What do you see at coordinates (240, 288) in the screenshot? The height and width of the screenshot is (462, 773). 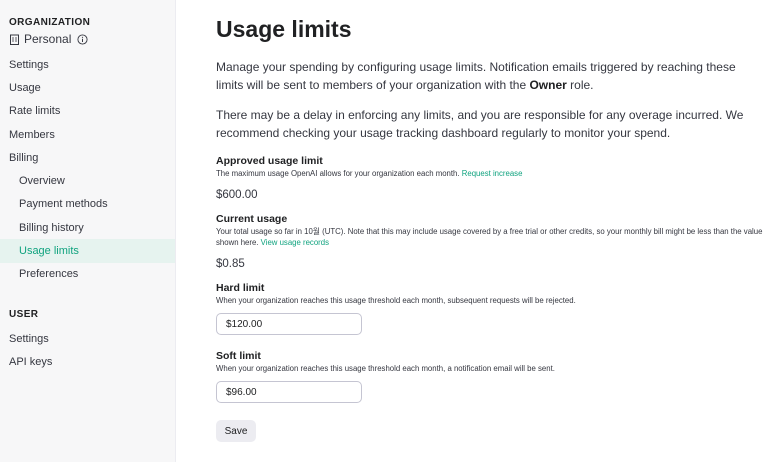 I see `hard-limit-title: Hard limit` at bounding box center [240, 288].